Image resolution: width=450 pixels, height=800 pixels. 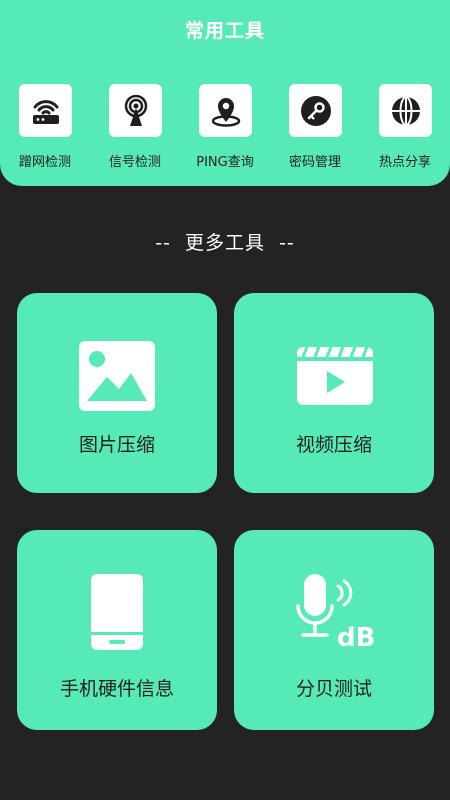 What do you see at coordinates (333, 689) in the screenshot?
I see `card-label: 分贝测试` at bounding box center [333, 689].